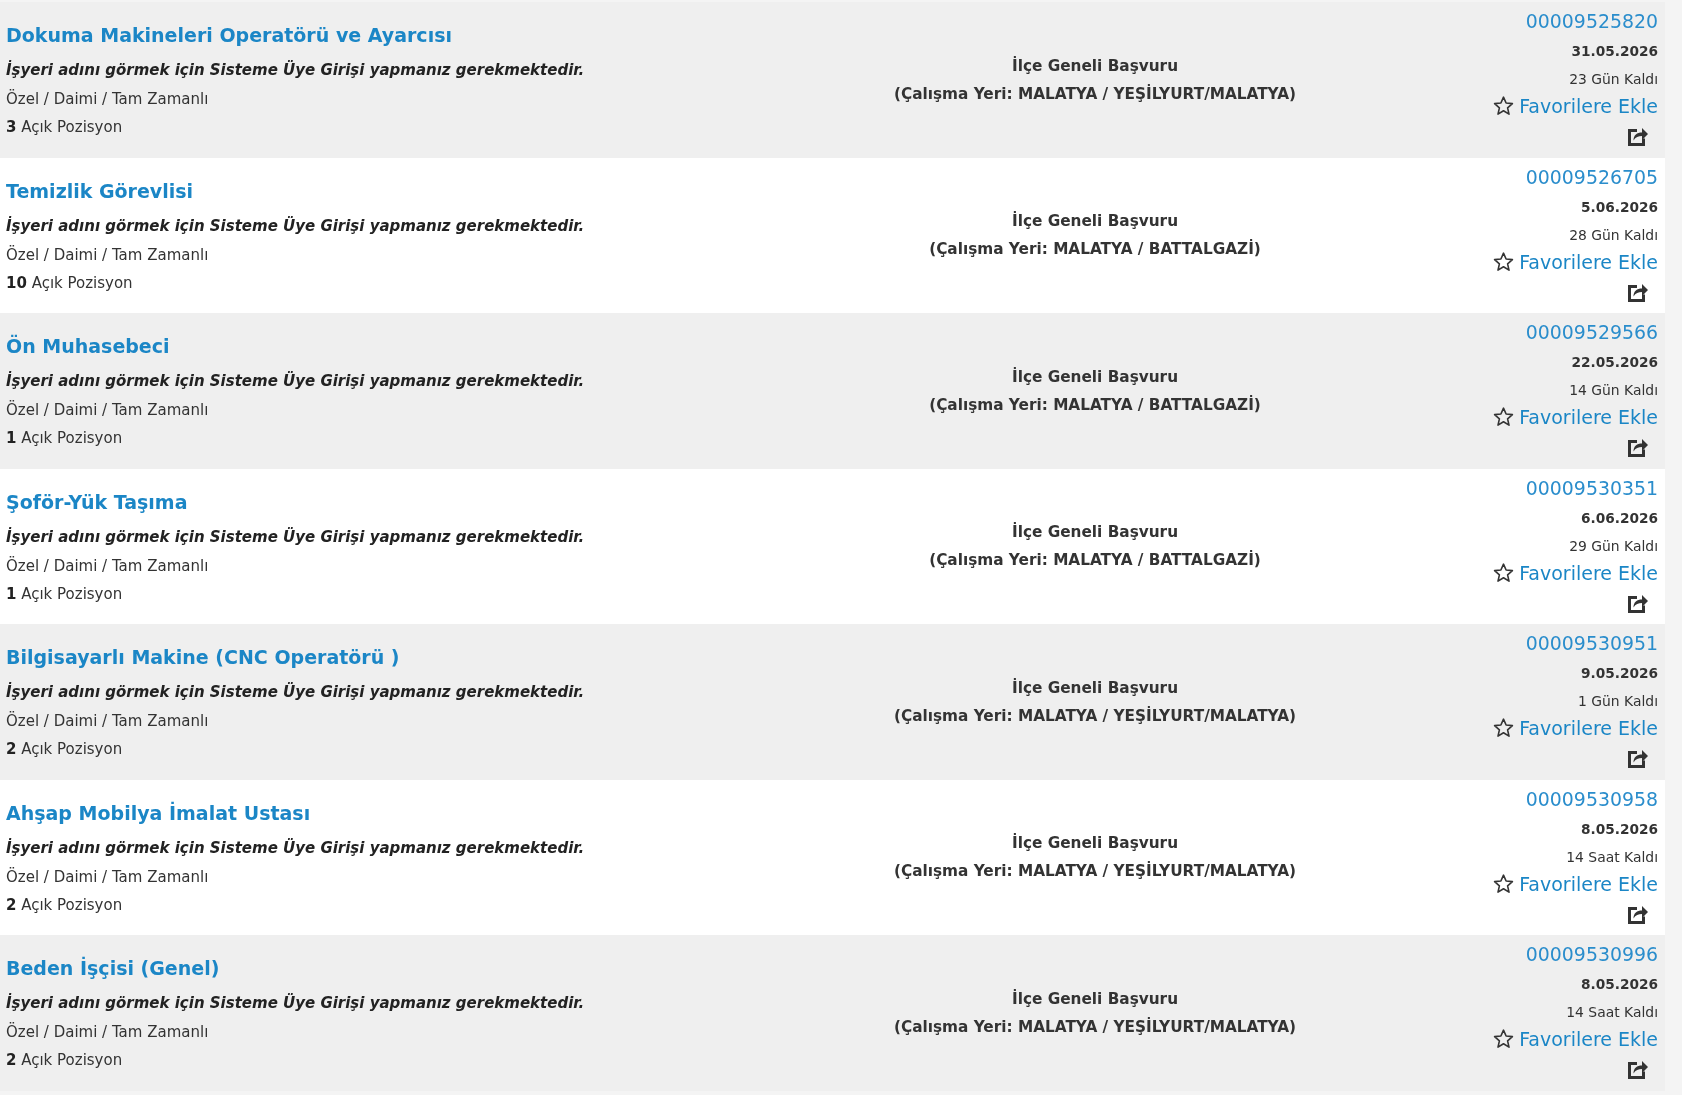 The width and height of the screenshot is (1682, 1095). Describe the element at coordinates (88, 346) in the screenshot. I see `job-title-link: Ön Muhasebeci` at that location.